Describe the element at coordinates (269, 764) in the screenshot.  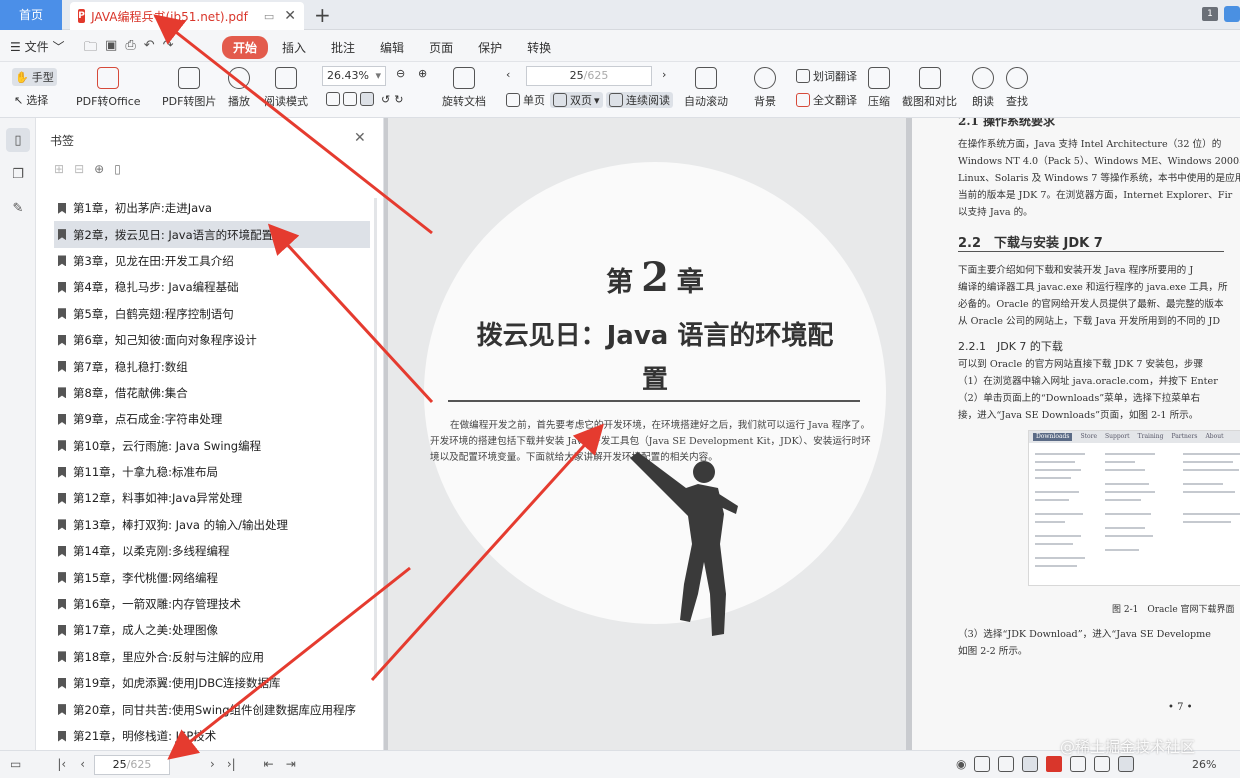
I see `back-icon: ⇤` at that location.